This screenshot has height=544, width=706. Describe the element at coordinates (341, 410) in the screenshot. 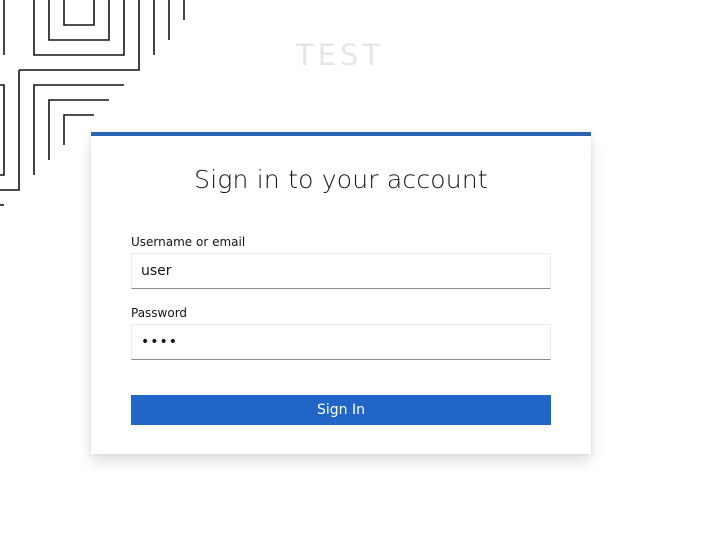

I see `sign-in-button: Sign In` at that location.